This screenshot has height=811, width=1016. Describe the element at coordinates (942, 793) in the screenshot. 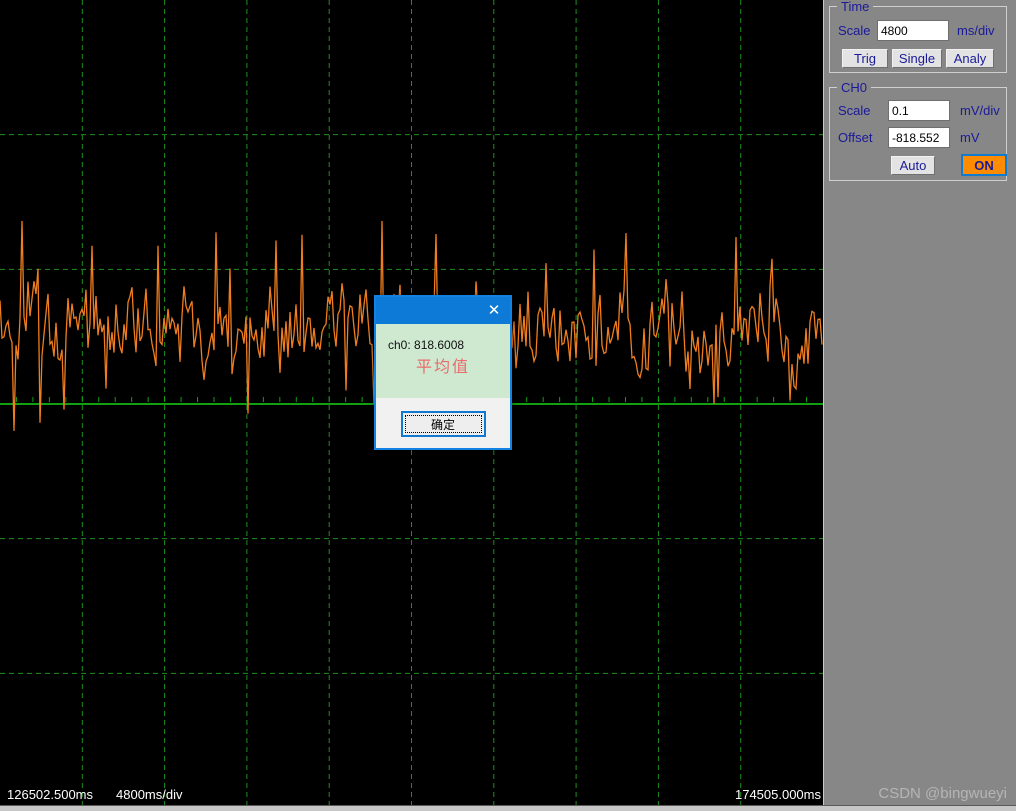

I see `watermark-text: CSDN @bingwueyi` at that location.